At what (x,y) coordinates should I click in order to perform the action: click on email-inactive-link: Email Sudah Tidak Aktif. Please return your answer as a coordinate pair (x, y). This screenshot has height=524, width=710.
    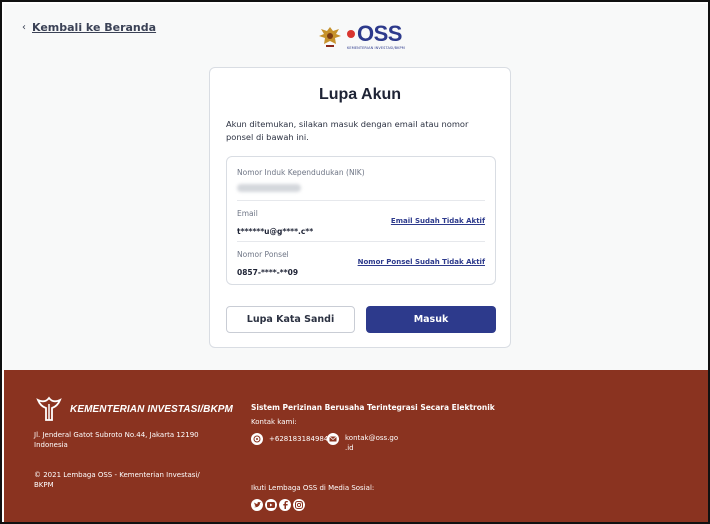
    Looking at the image, I should click on (438, 221).